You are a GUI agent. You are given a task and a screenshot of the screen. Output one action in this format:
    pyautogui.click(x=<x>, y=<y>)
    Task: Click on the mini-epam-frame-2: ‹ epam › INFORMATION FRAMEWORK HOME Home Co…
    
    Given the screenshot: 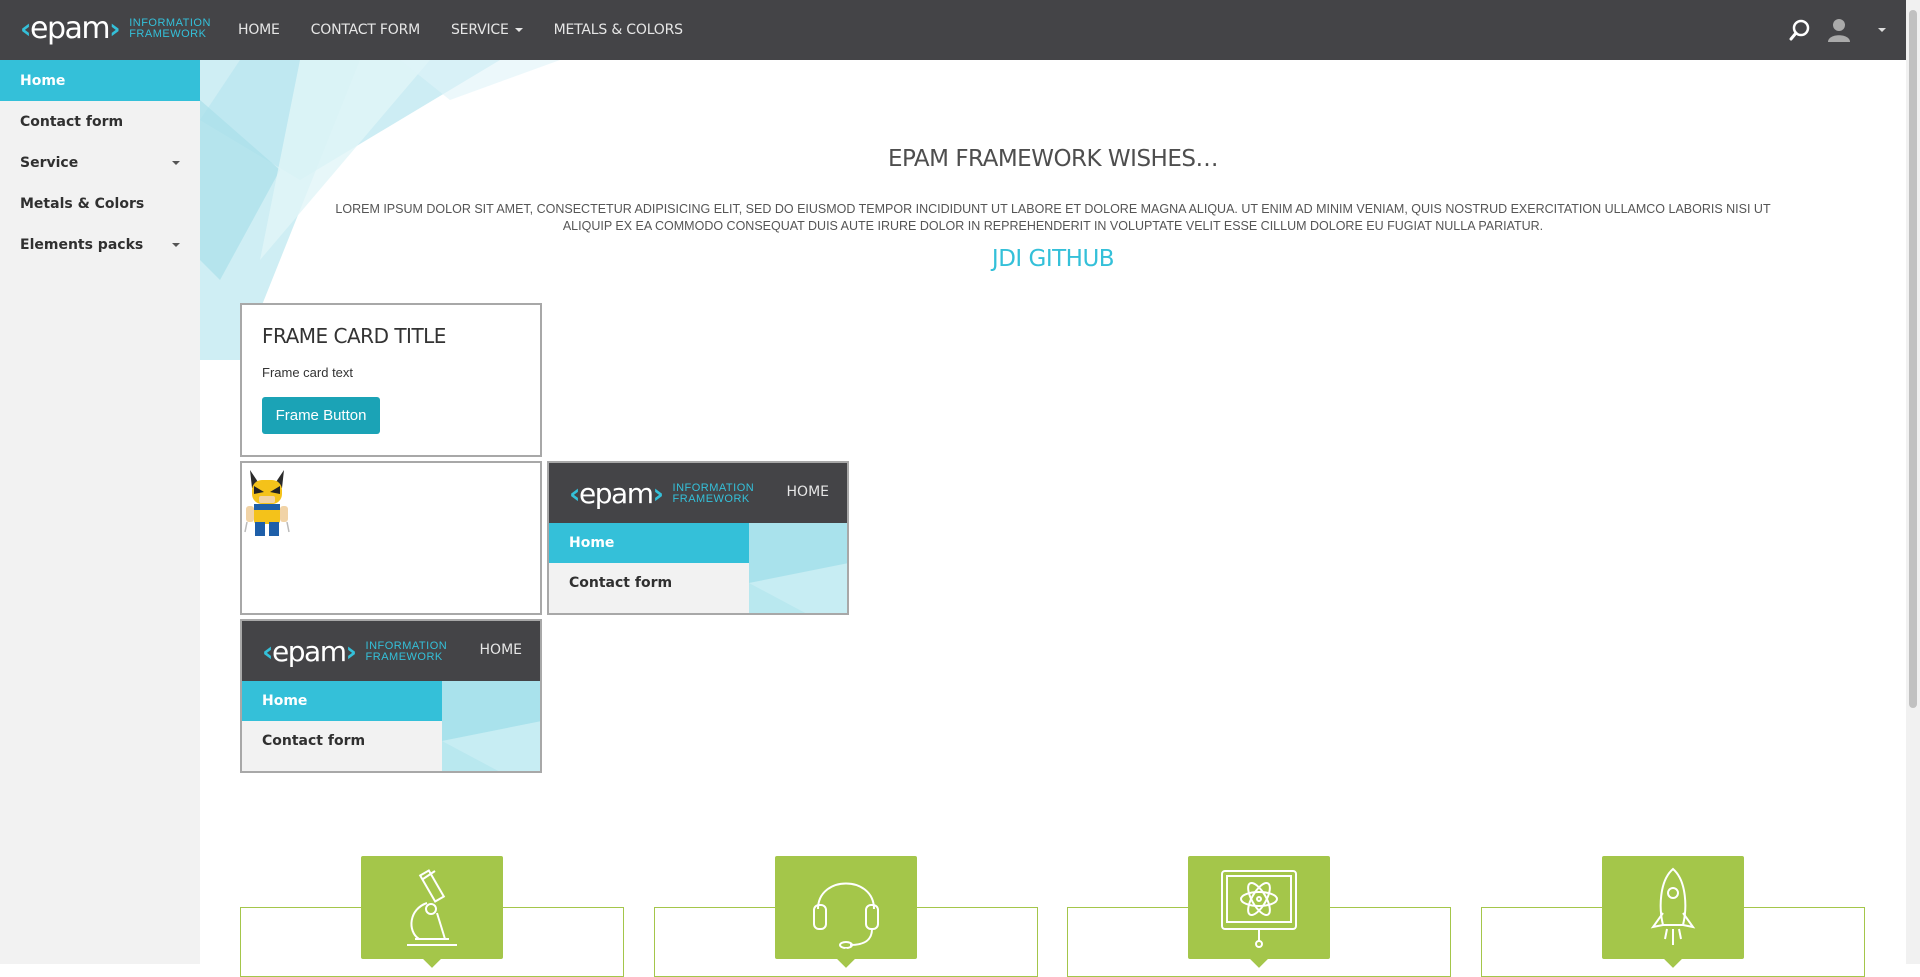 What is the action you would take?
    pyautogui.click(x=391, y=696)
    